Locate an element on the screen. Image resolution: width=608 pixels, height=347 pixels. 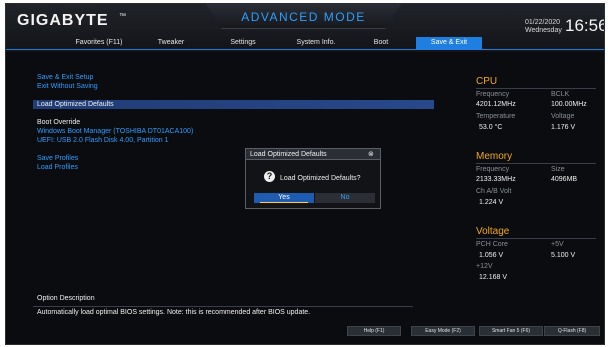
cpu-title: CPU is located at coordinates (487, 81).